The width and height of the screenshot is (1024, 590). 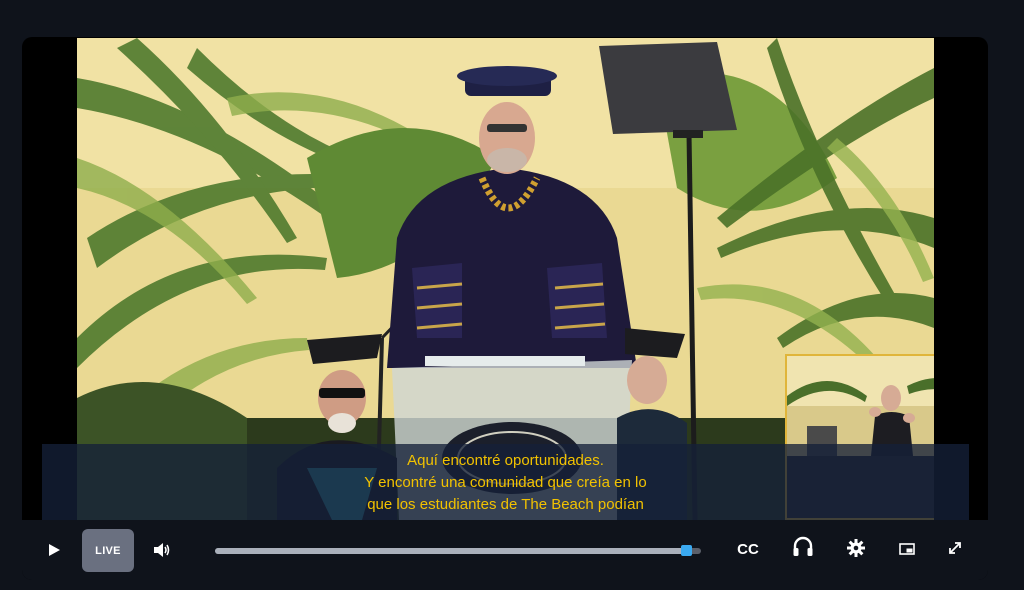 I want to click on caption-line: Y encontré una comunidad que creía en lo, so click(x=505, y=482).